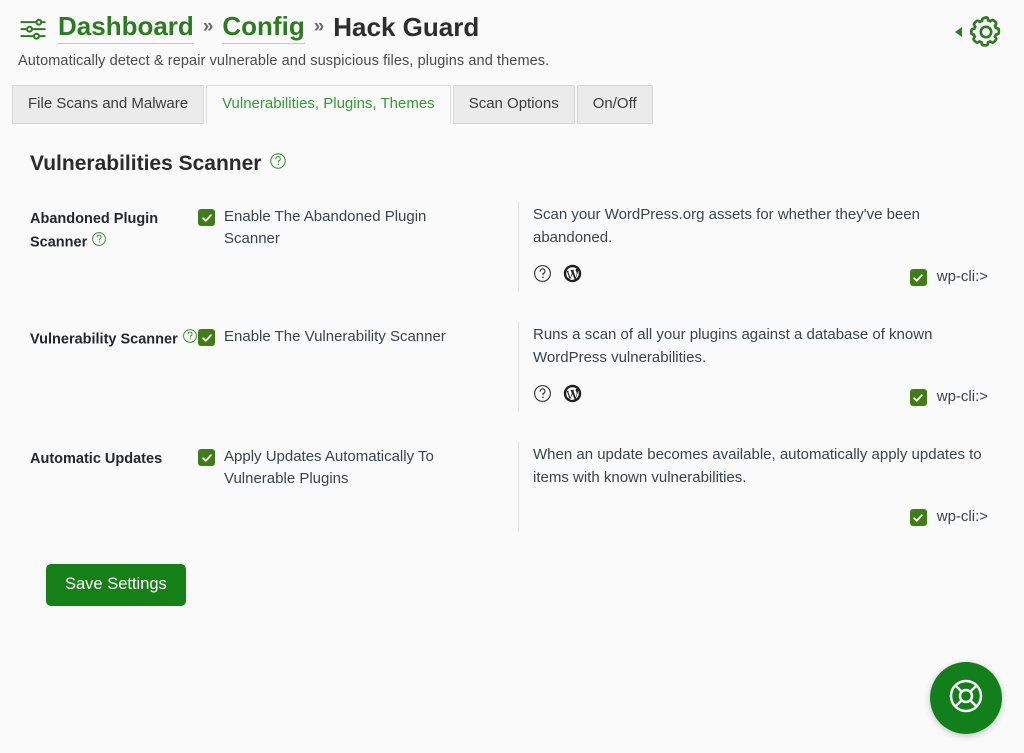 The width and height of the screenshot is (1024, 753). I want to click on breadcrumb-item-dashboard: Dashboard, so click(126, 27).